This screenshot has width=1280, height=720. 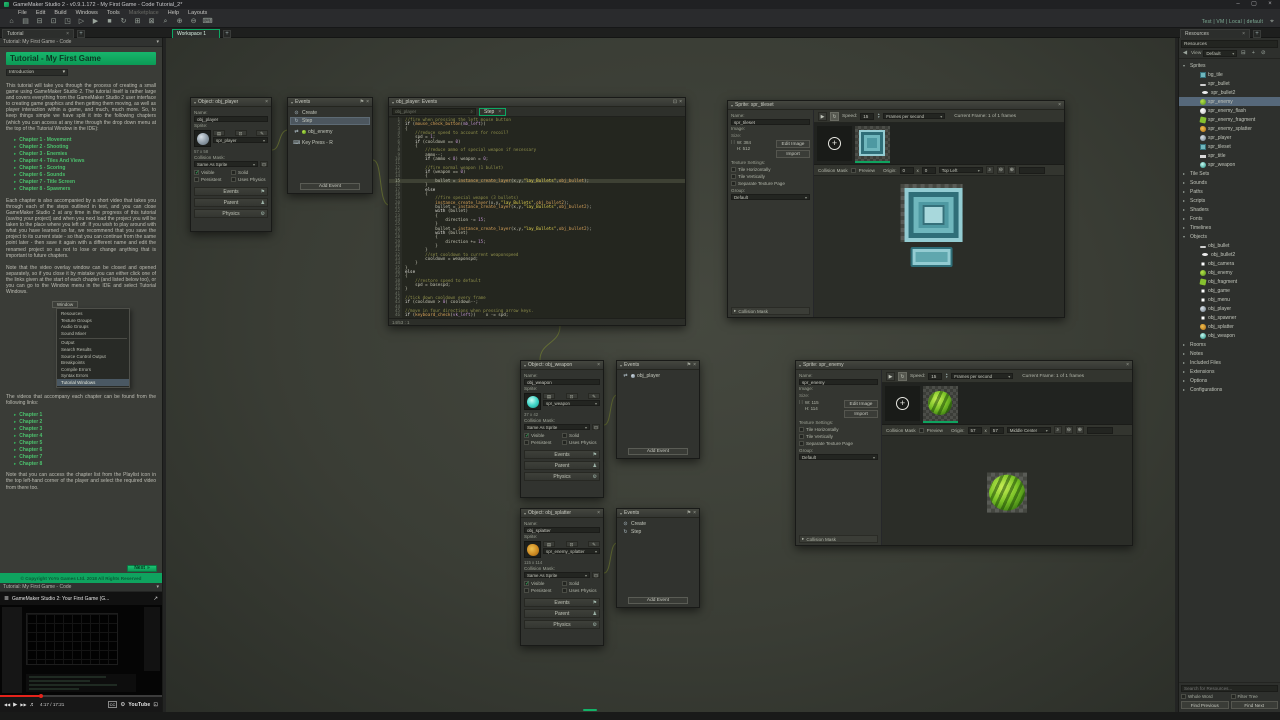 I want to click on delete-icon: ⊘, so click(x=1263, y=53).